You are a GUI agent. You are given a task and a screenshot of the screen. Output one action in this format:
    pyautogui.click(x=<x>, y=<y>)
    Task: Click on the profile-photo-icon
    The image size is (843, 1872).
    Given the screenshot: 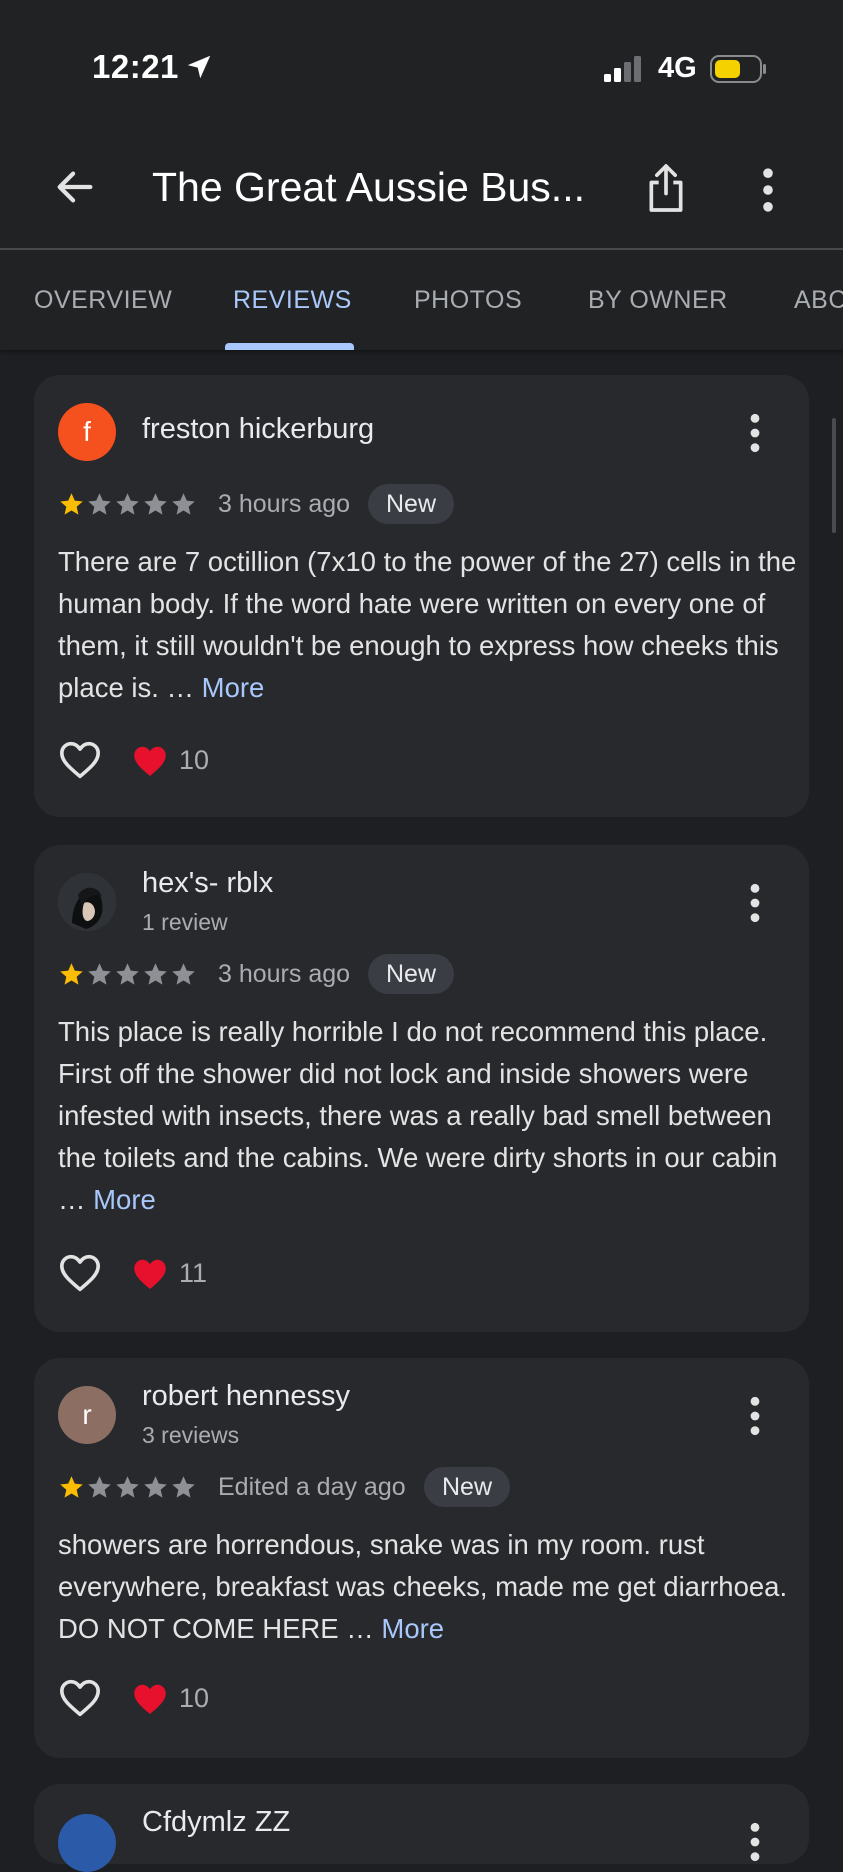 What is the action you would take?
    pyautogui.click(x=87, y=902)
    